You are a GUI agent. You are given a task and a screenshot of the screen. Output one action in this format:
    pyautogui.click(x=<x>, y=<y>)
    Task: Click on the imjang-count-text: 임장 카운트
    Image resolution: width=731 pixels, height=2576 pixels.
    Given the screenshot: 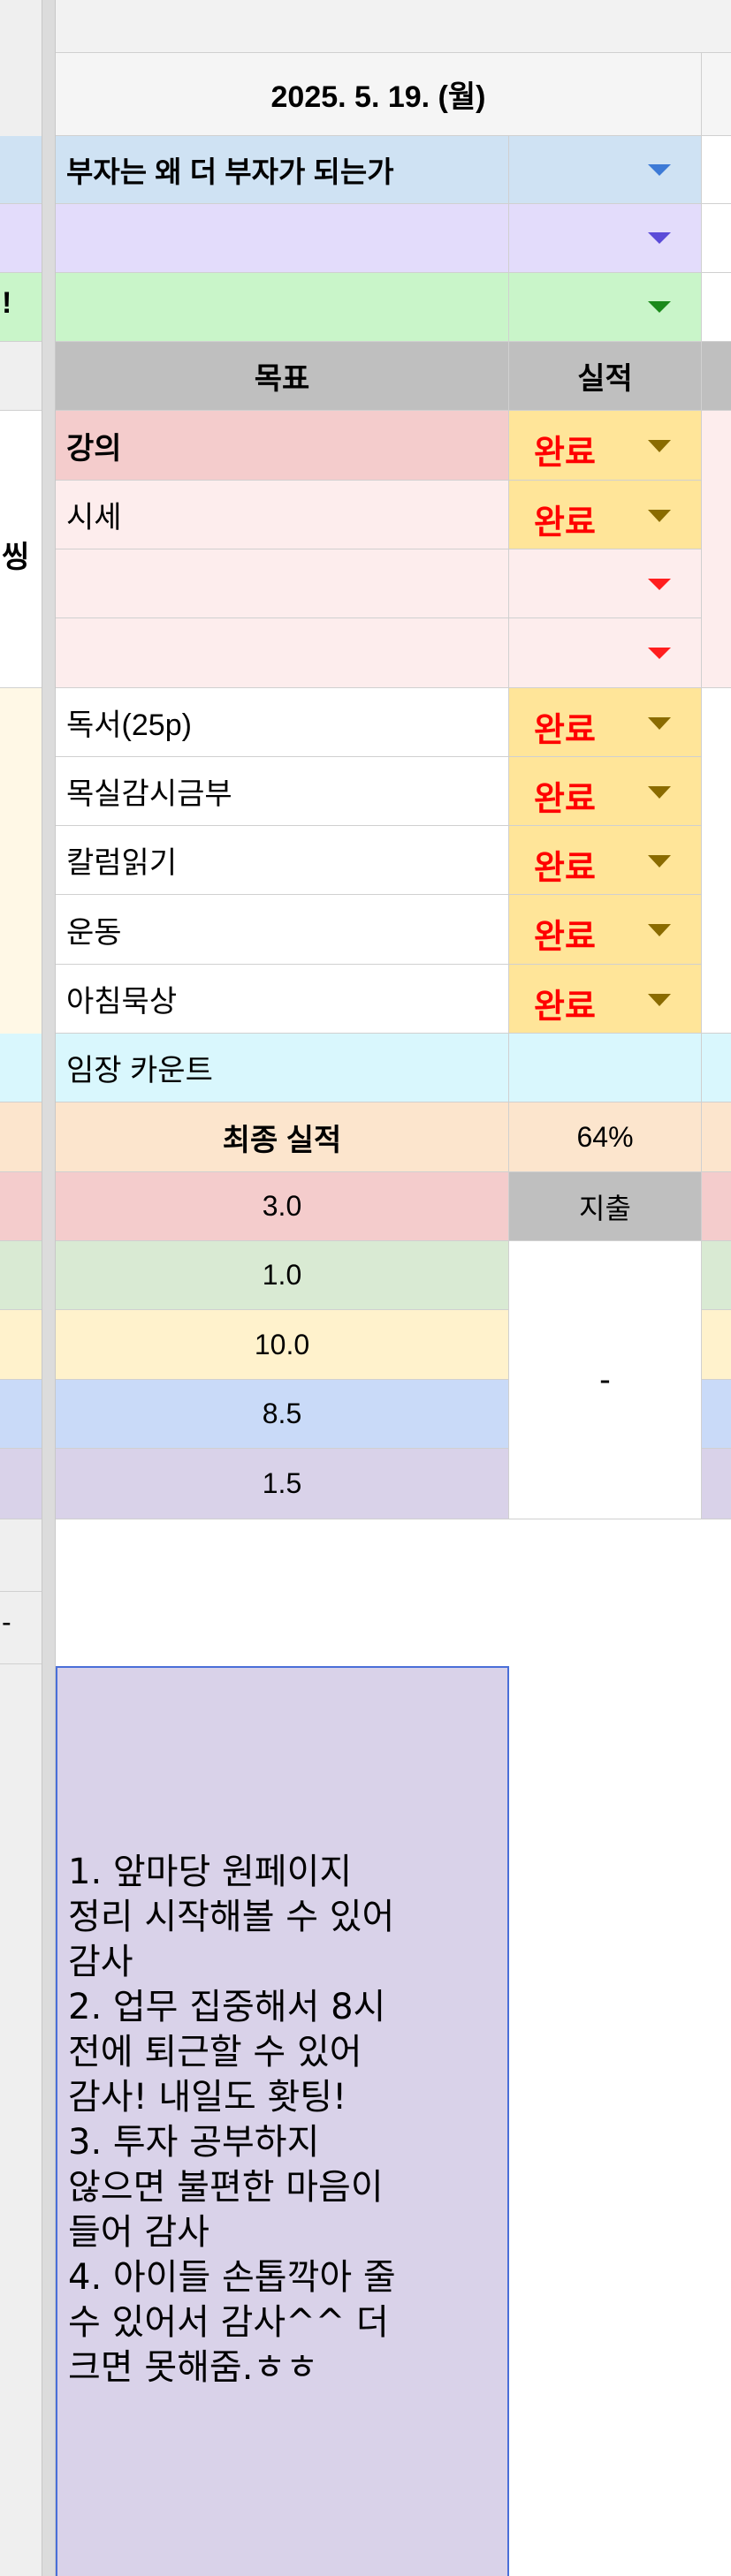 What is the action you would take?
    pyautogui.click(x=139, y=1070)
    